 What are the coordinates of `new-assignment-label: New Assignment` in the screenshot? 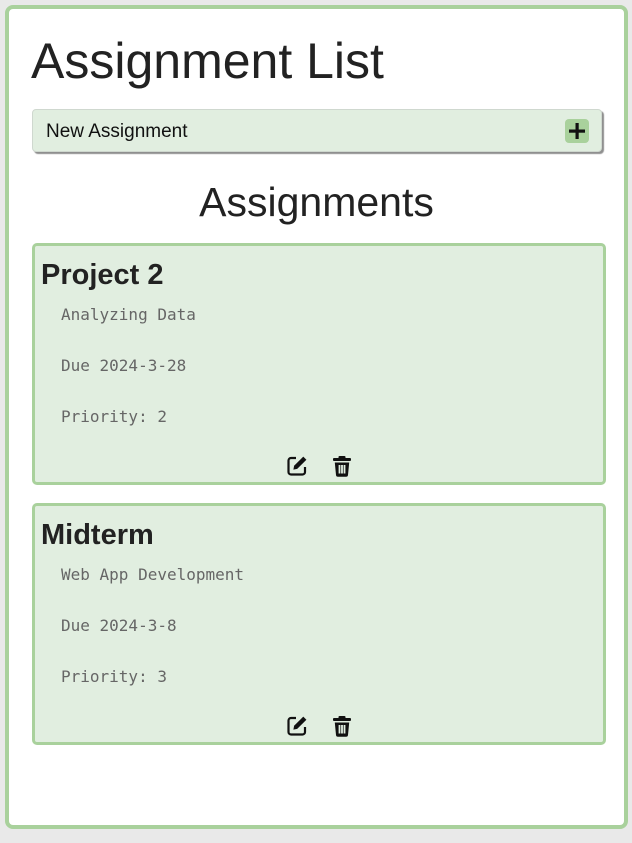 It's located at (117, 131).